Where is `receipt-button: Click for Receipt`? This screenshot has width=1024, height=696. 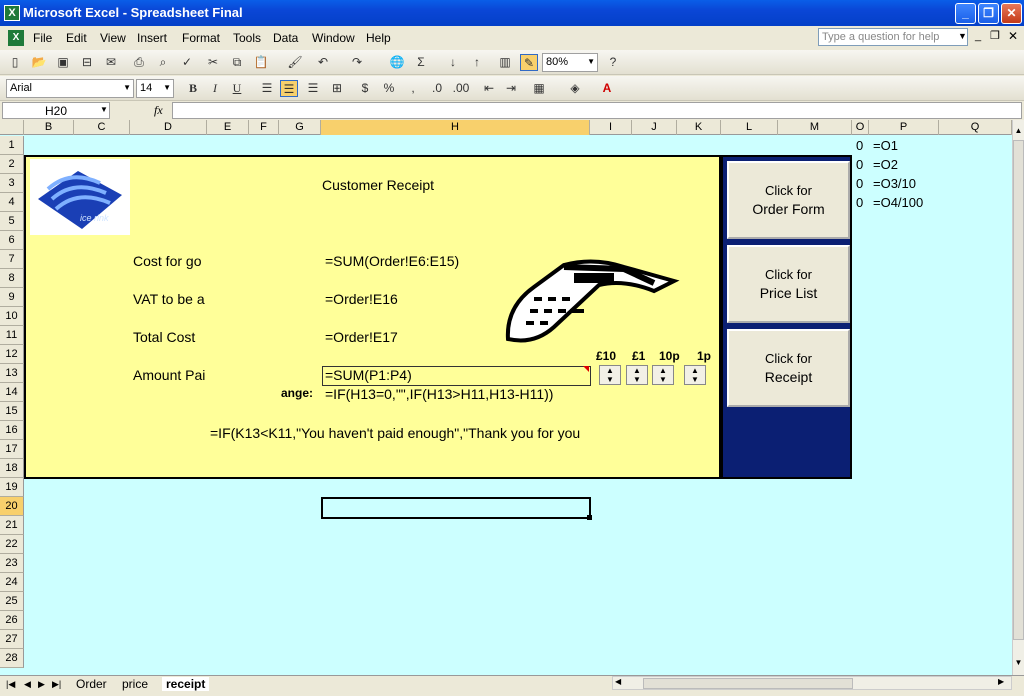 receipt-button: Click for Receipt is located at coordinates (788, 368).